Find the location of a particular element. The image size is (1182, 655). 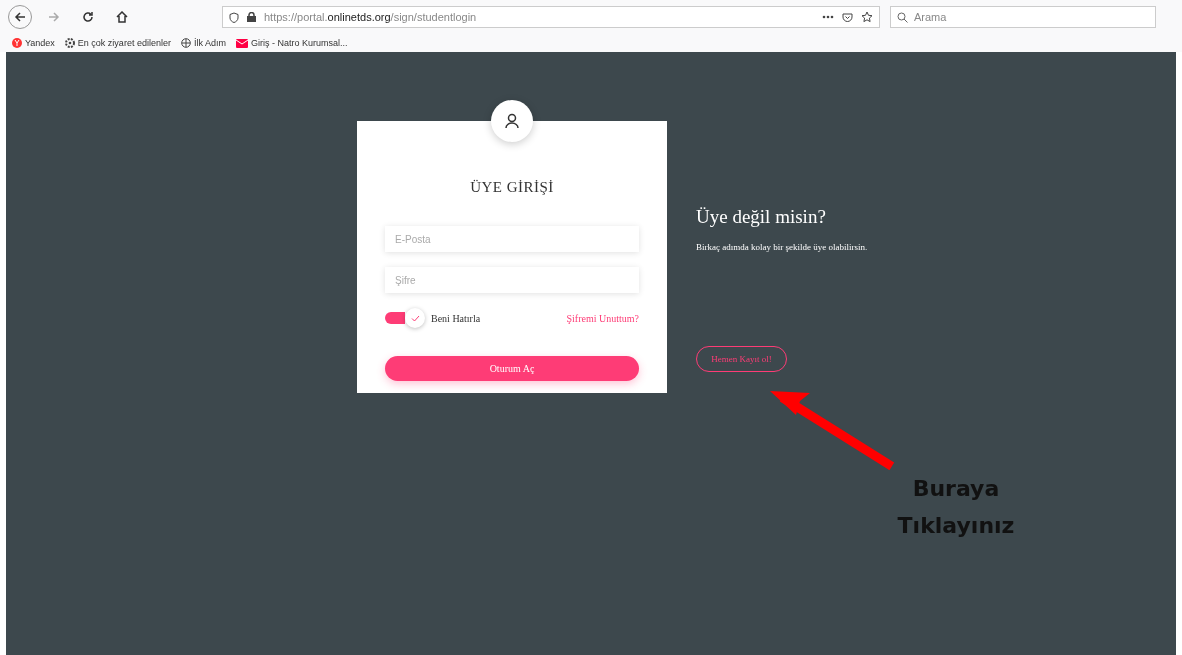

check-icon is located at coordinates (415, 318).